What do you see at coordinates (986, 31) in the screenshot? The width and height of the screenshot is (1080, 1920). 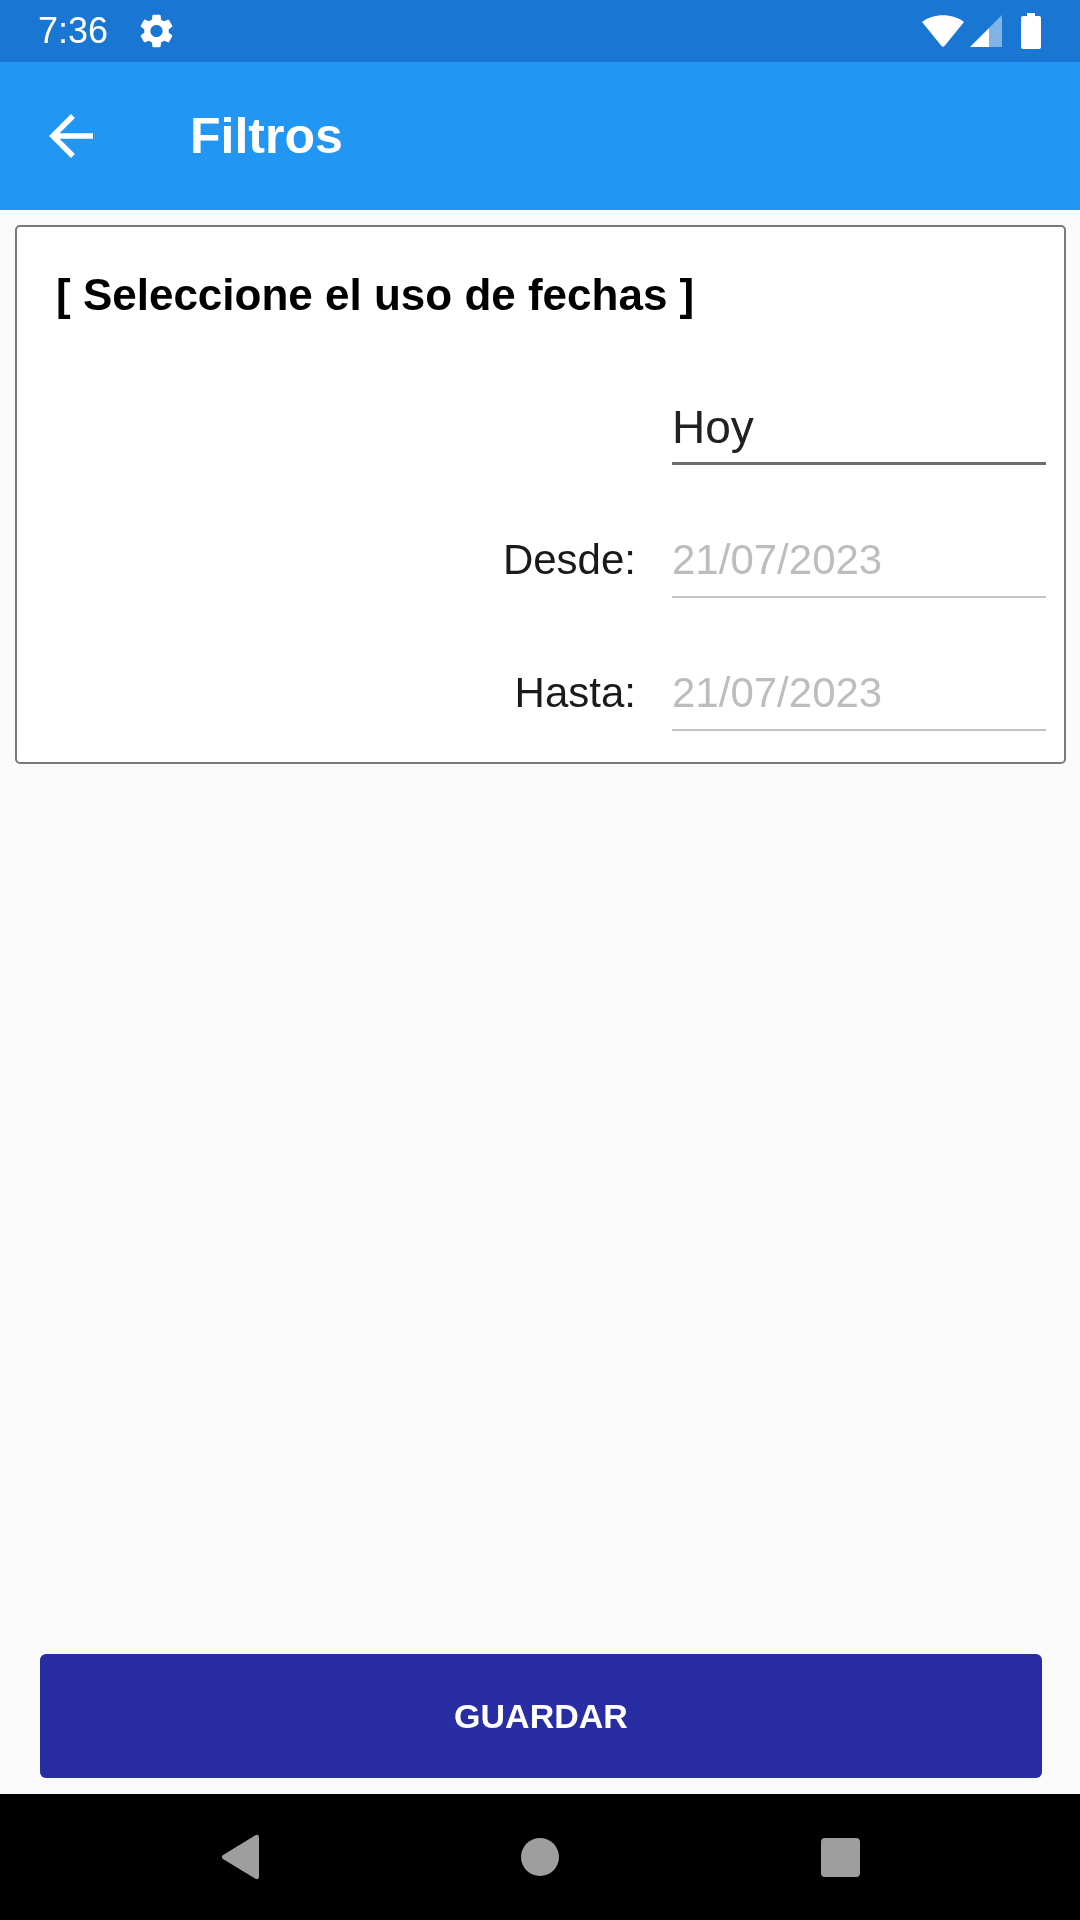 I see `signal-icon` at bounding box center [986, 31].